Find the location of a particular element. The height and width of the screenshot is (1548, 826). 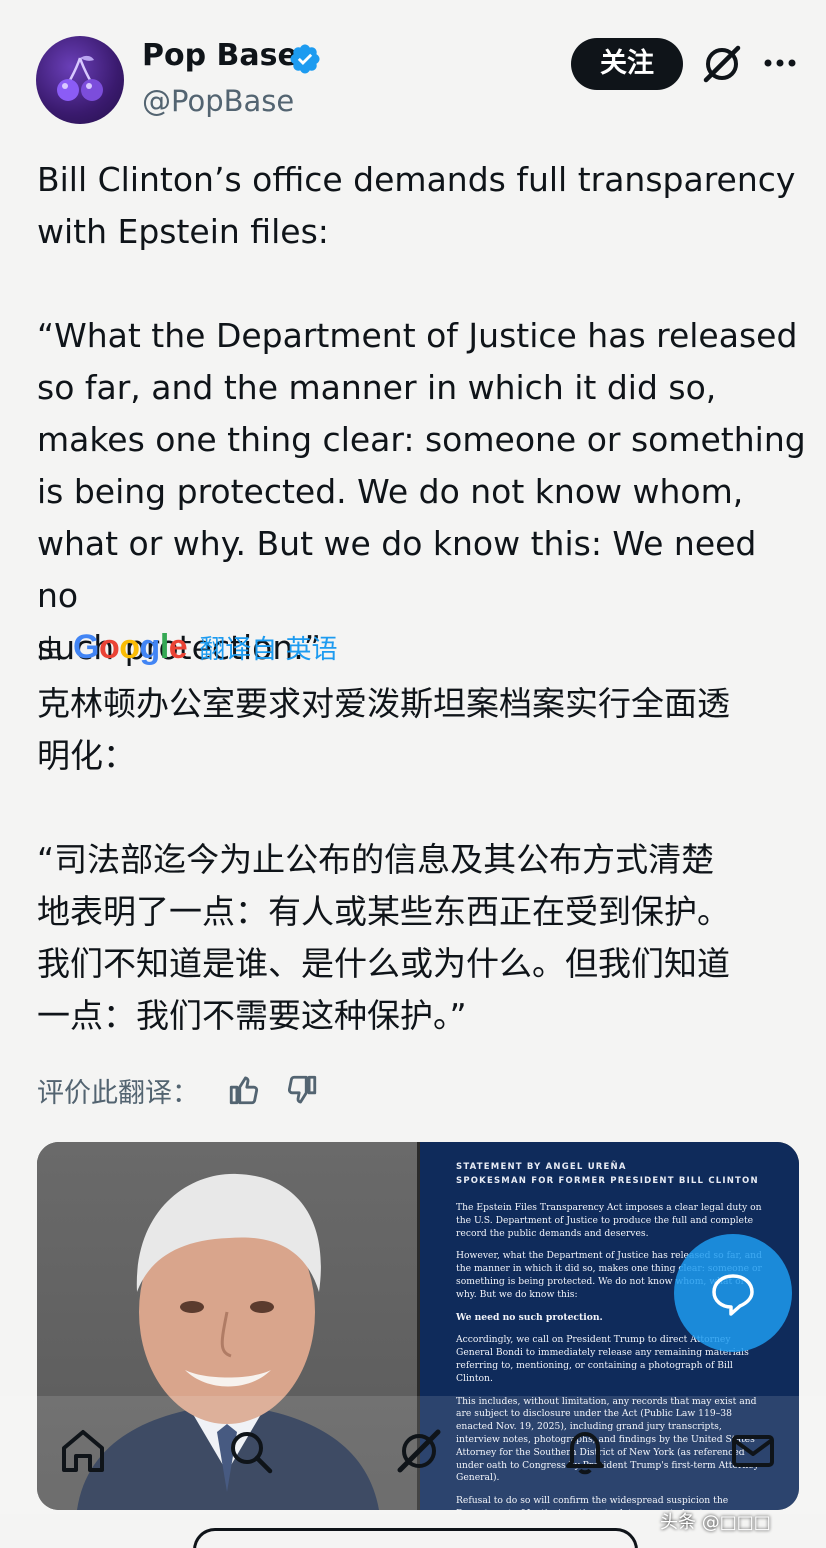

bottom-nav is located at coordinates (413, 1455).